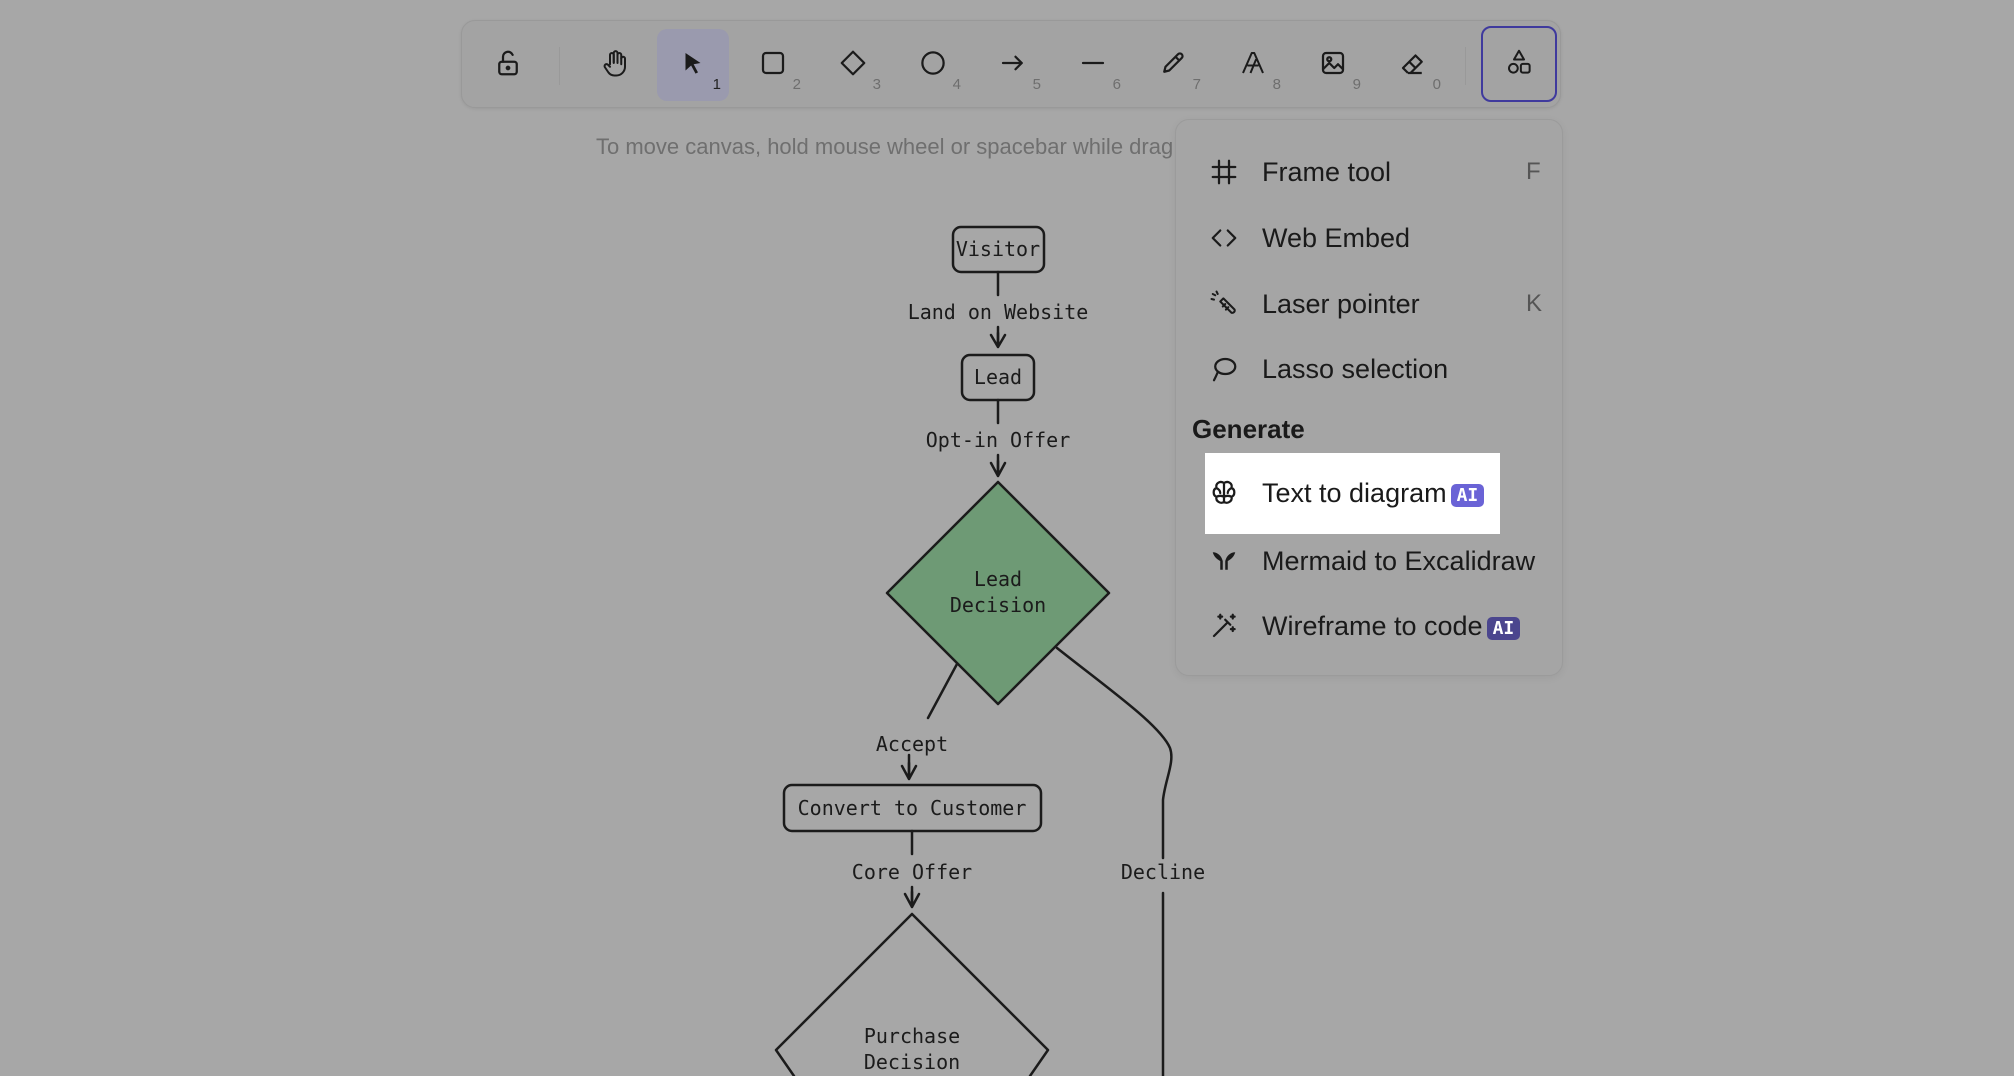 The image size is (2014, 1076). I want to click on image-icon, so click(1333, 65).